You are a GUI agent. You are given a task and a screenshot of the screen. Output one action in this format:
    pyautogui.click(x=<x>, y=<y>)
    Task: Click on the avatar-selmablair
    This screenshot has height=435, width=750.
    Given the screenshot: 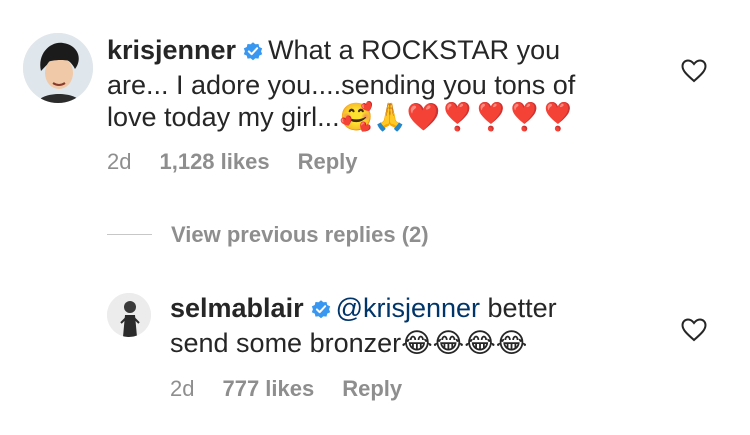 What is the action you would take?
    pyautogui.click(x=129, y=315)
    